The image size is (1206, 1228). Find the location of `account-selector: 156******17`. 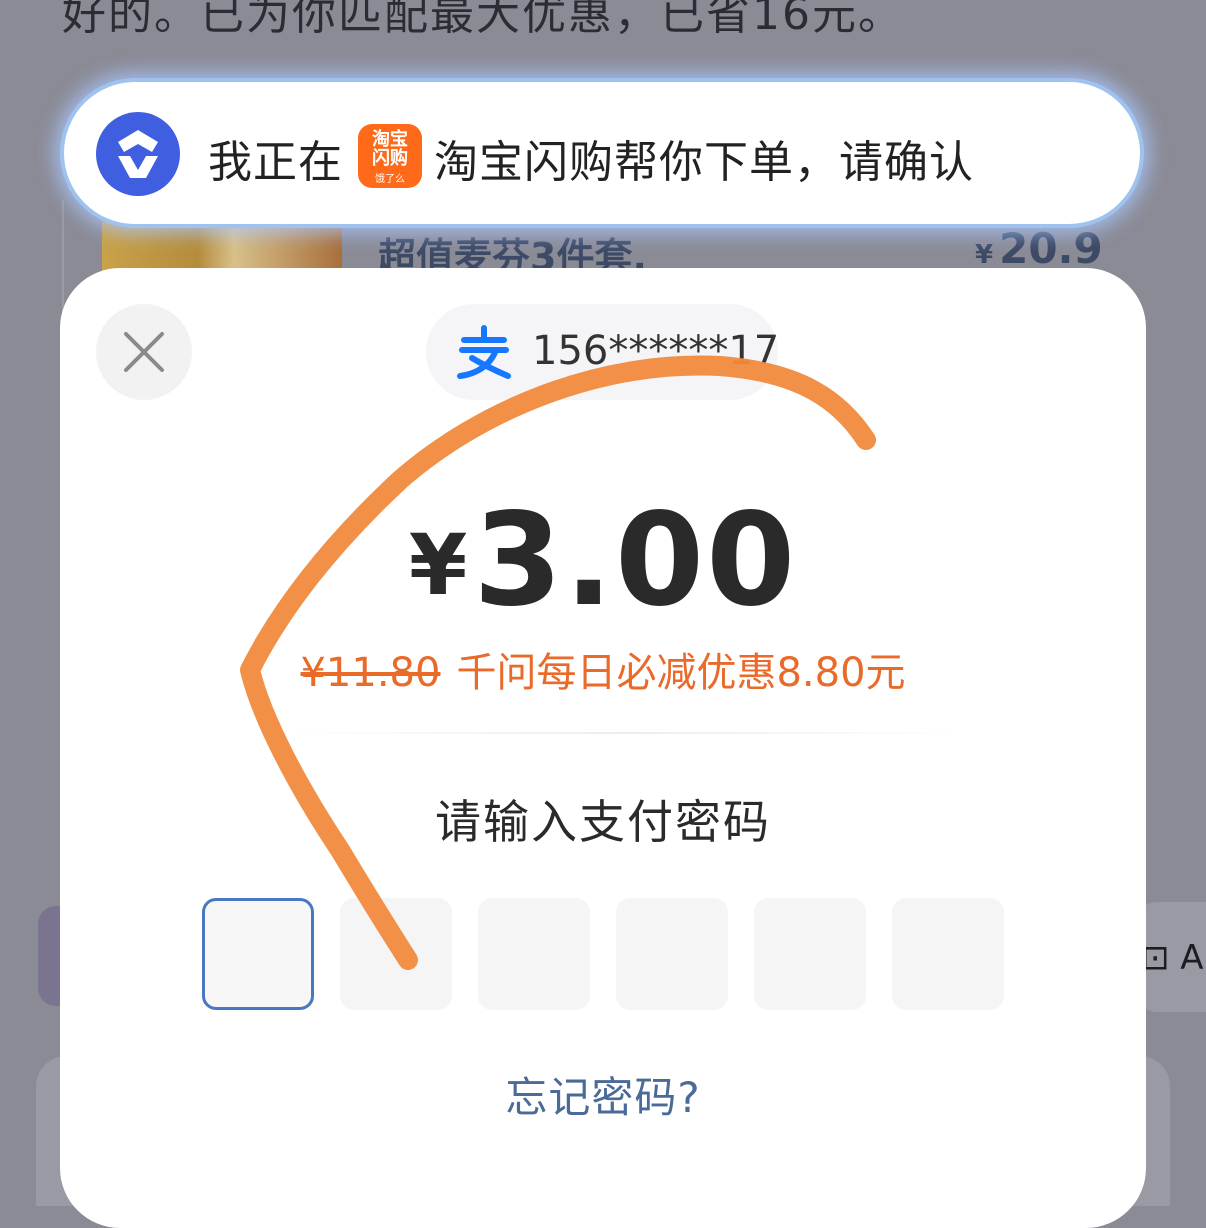

account-selector: 156******17 is located at coordinates (603, 352).